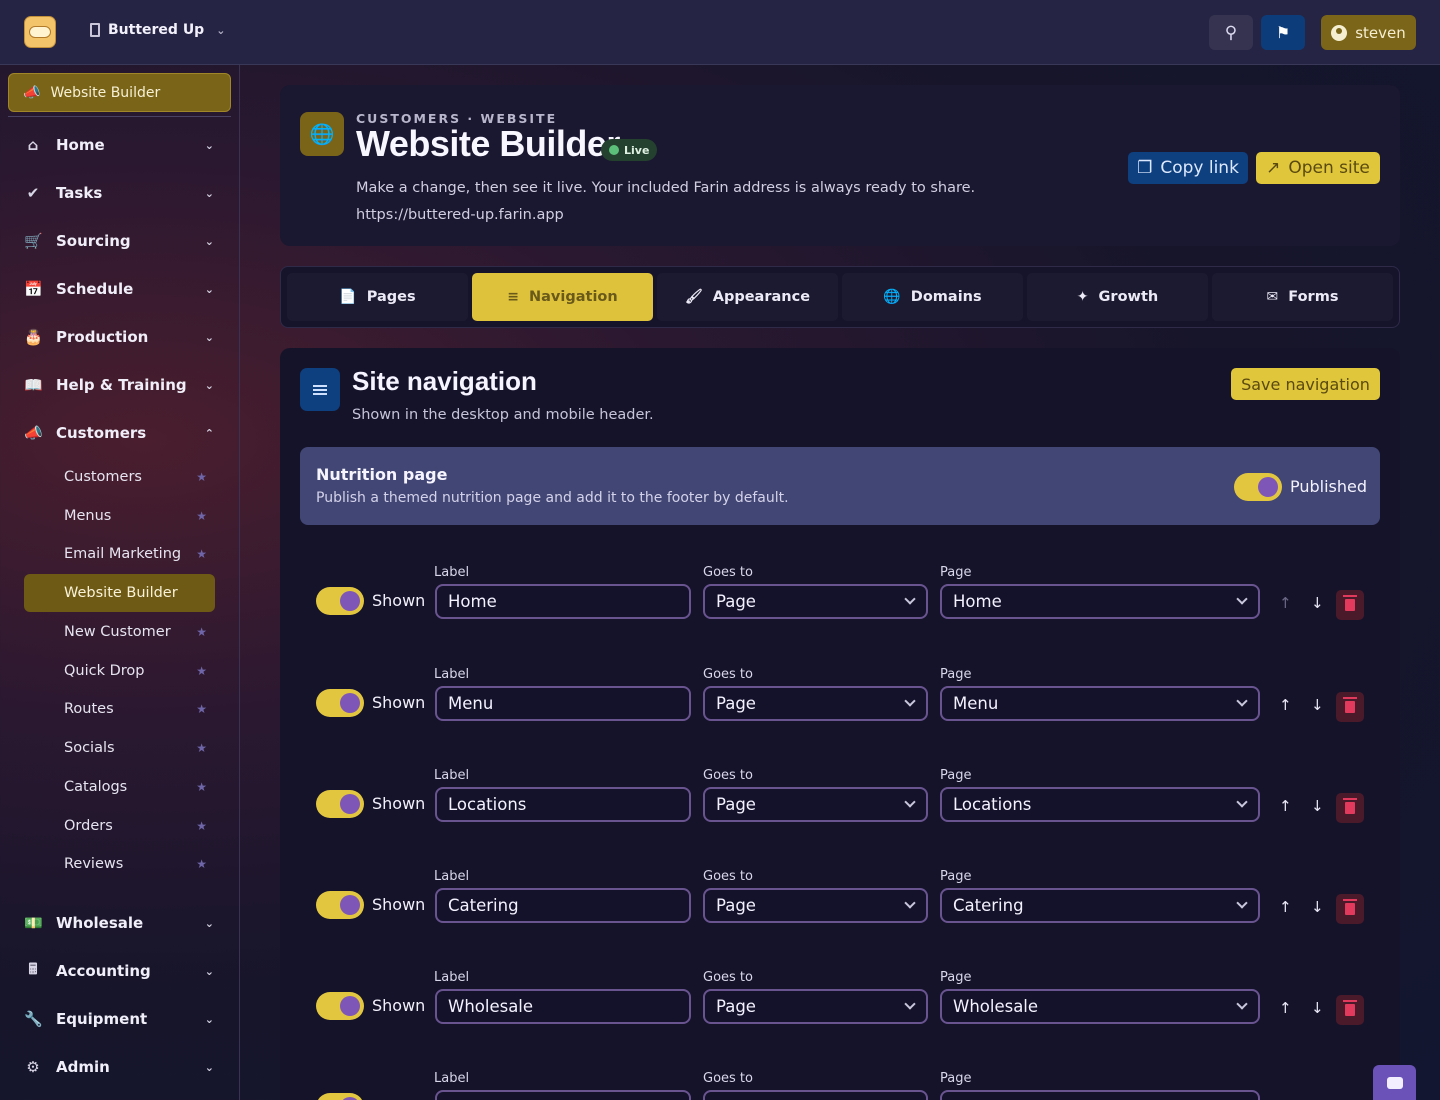 The image size is (1440, 1100). I want to click on page-select: Locations, so click(1100, 804).